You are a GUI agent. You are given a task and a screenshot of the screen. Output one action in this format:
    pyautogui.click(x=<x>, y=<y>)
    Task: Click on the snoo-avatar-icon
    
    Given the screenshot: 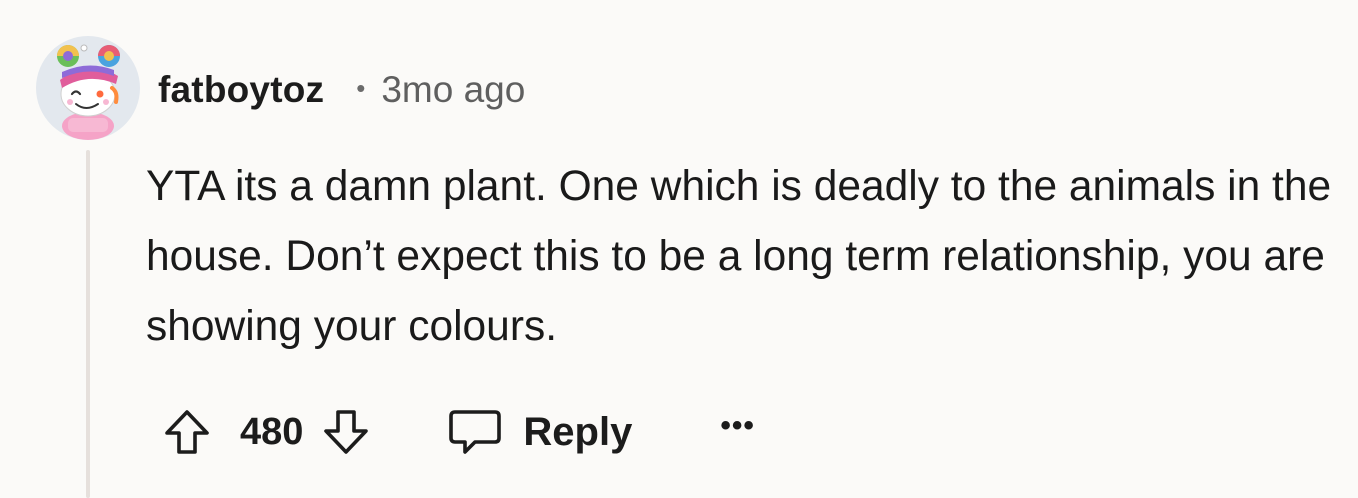 What is the action you would take?
    pyautogui.click(x=88, y=88)
    